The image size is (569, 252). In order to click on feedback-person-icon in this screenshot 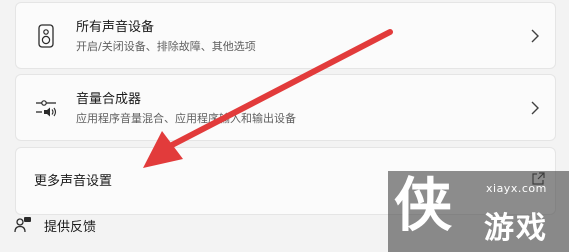, I will do `click(23, 225)`.